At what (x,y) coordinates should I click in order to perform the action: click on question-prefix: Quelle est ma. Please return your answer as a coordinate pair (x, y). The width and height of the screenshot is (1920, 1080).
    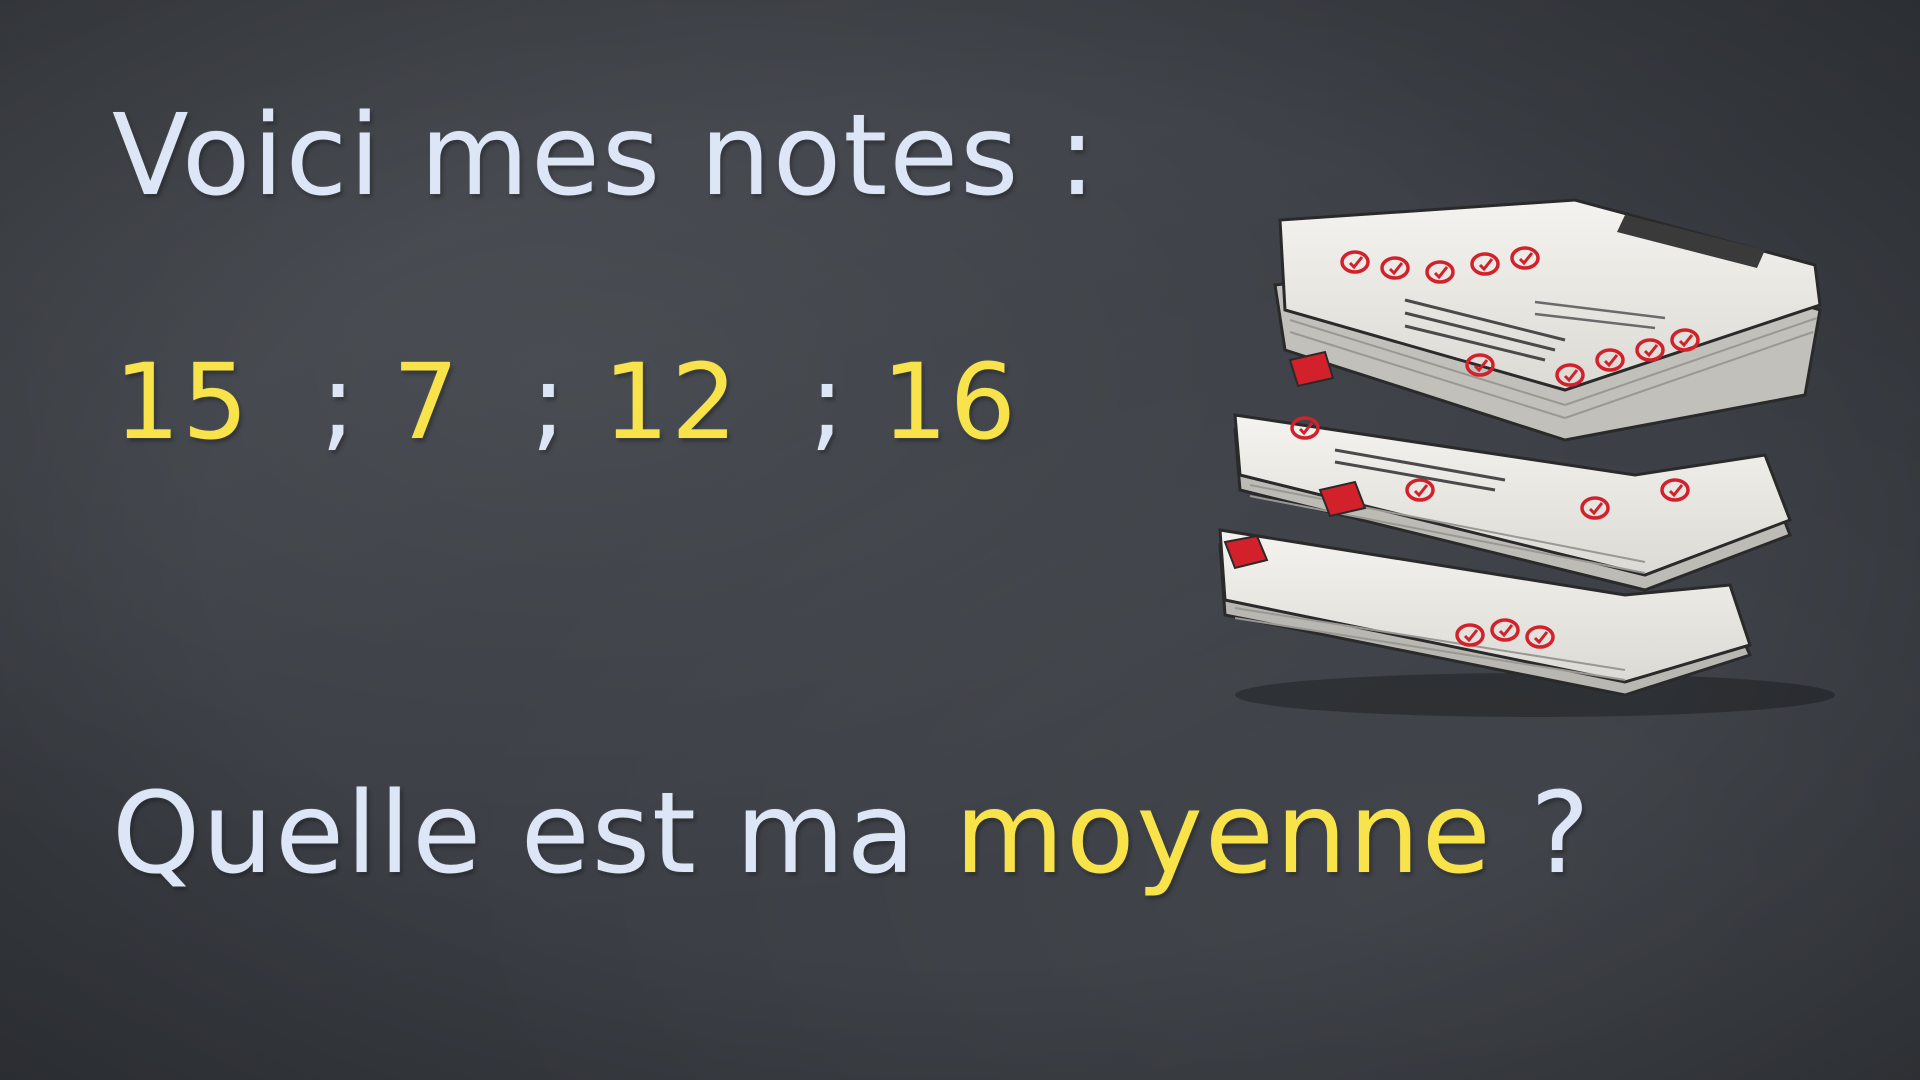
    Looking at the image, I should click on (533, 834).